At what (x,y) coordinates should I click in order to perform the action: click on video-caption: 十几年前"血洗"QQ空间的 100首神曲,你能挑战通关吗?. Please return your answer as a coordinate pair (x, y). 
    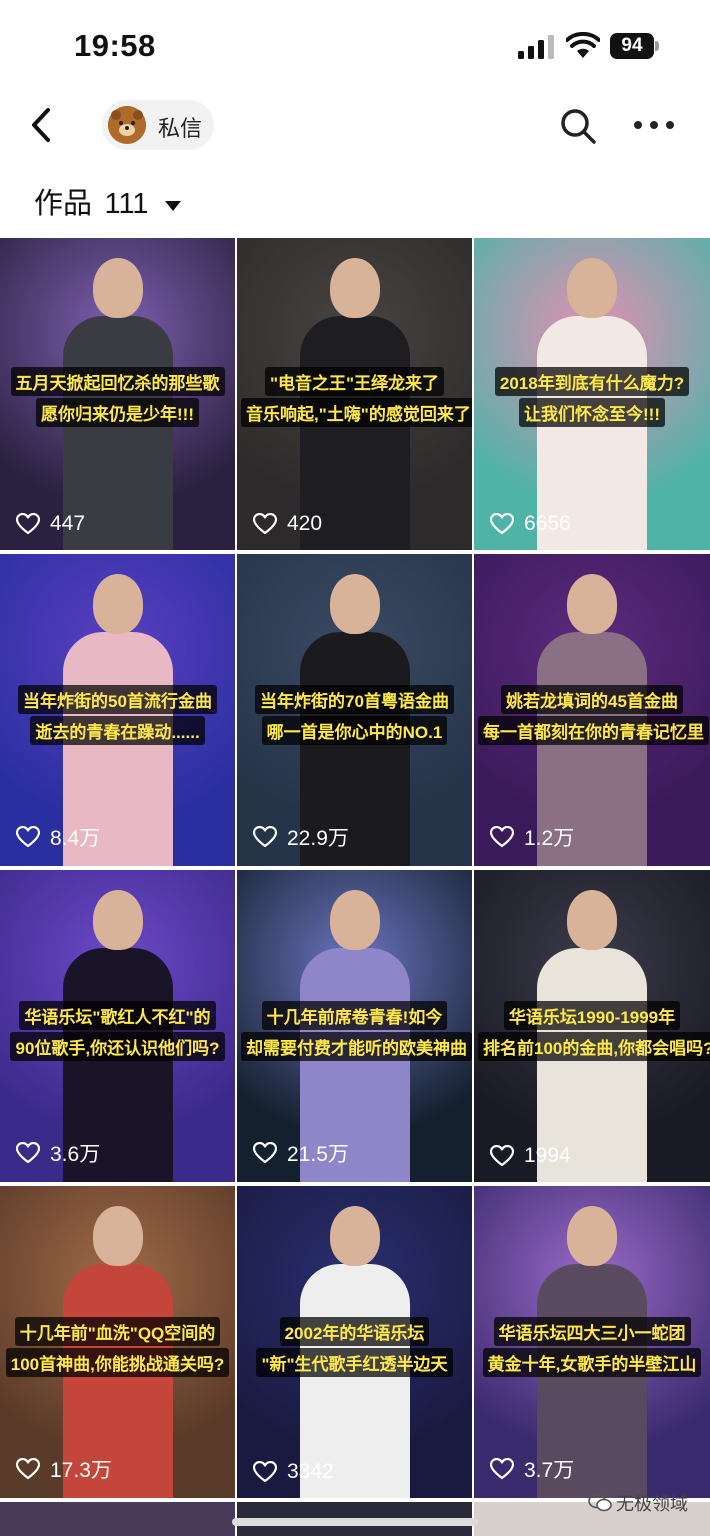
    Looking at the image, I should click on (117, 1347).